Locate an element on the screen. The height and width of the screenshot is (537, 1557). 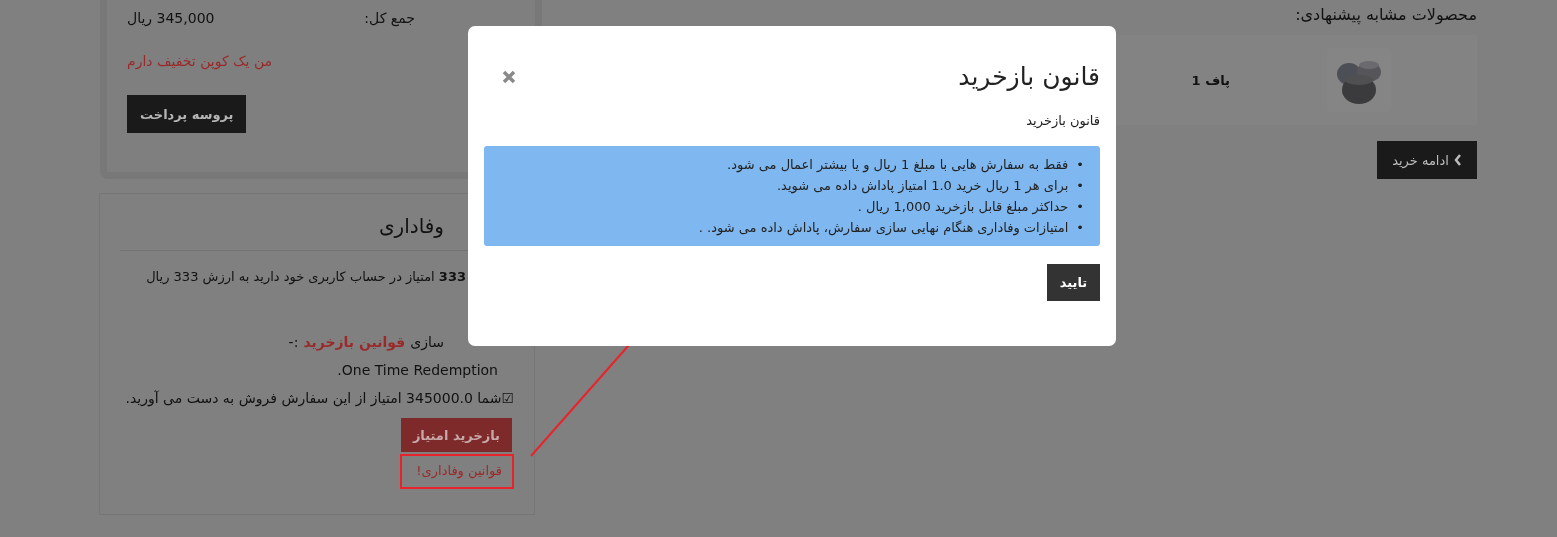
total-label: جمع کل: is located at coordinates (389, 18).